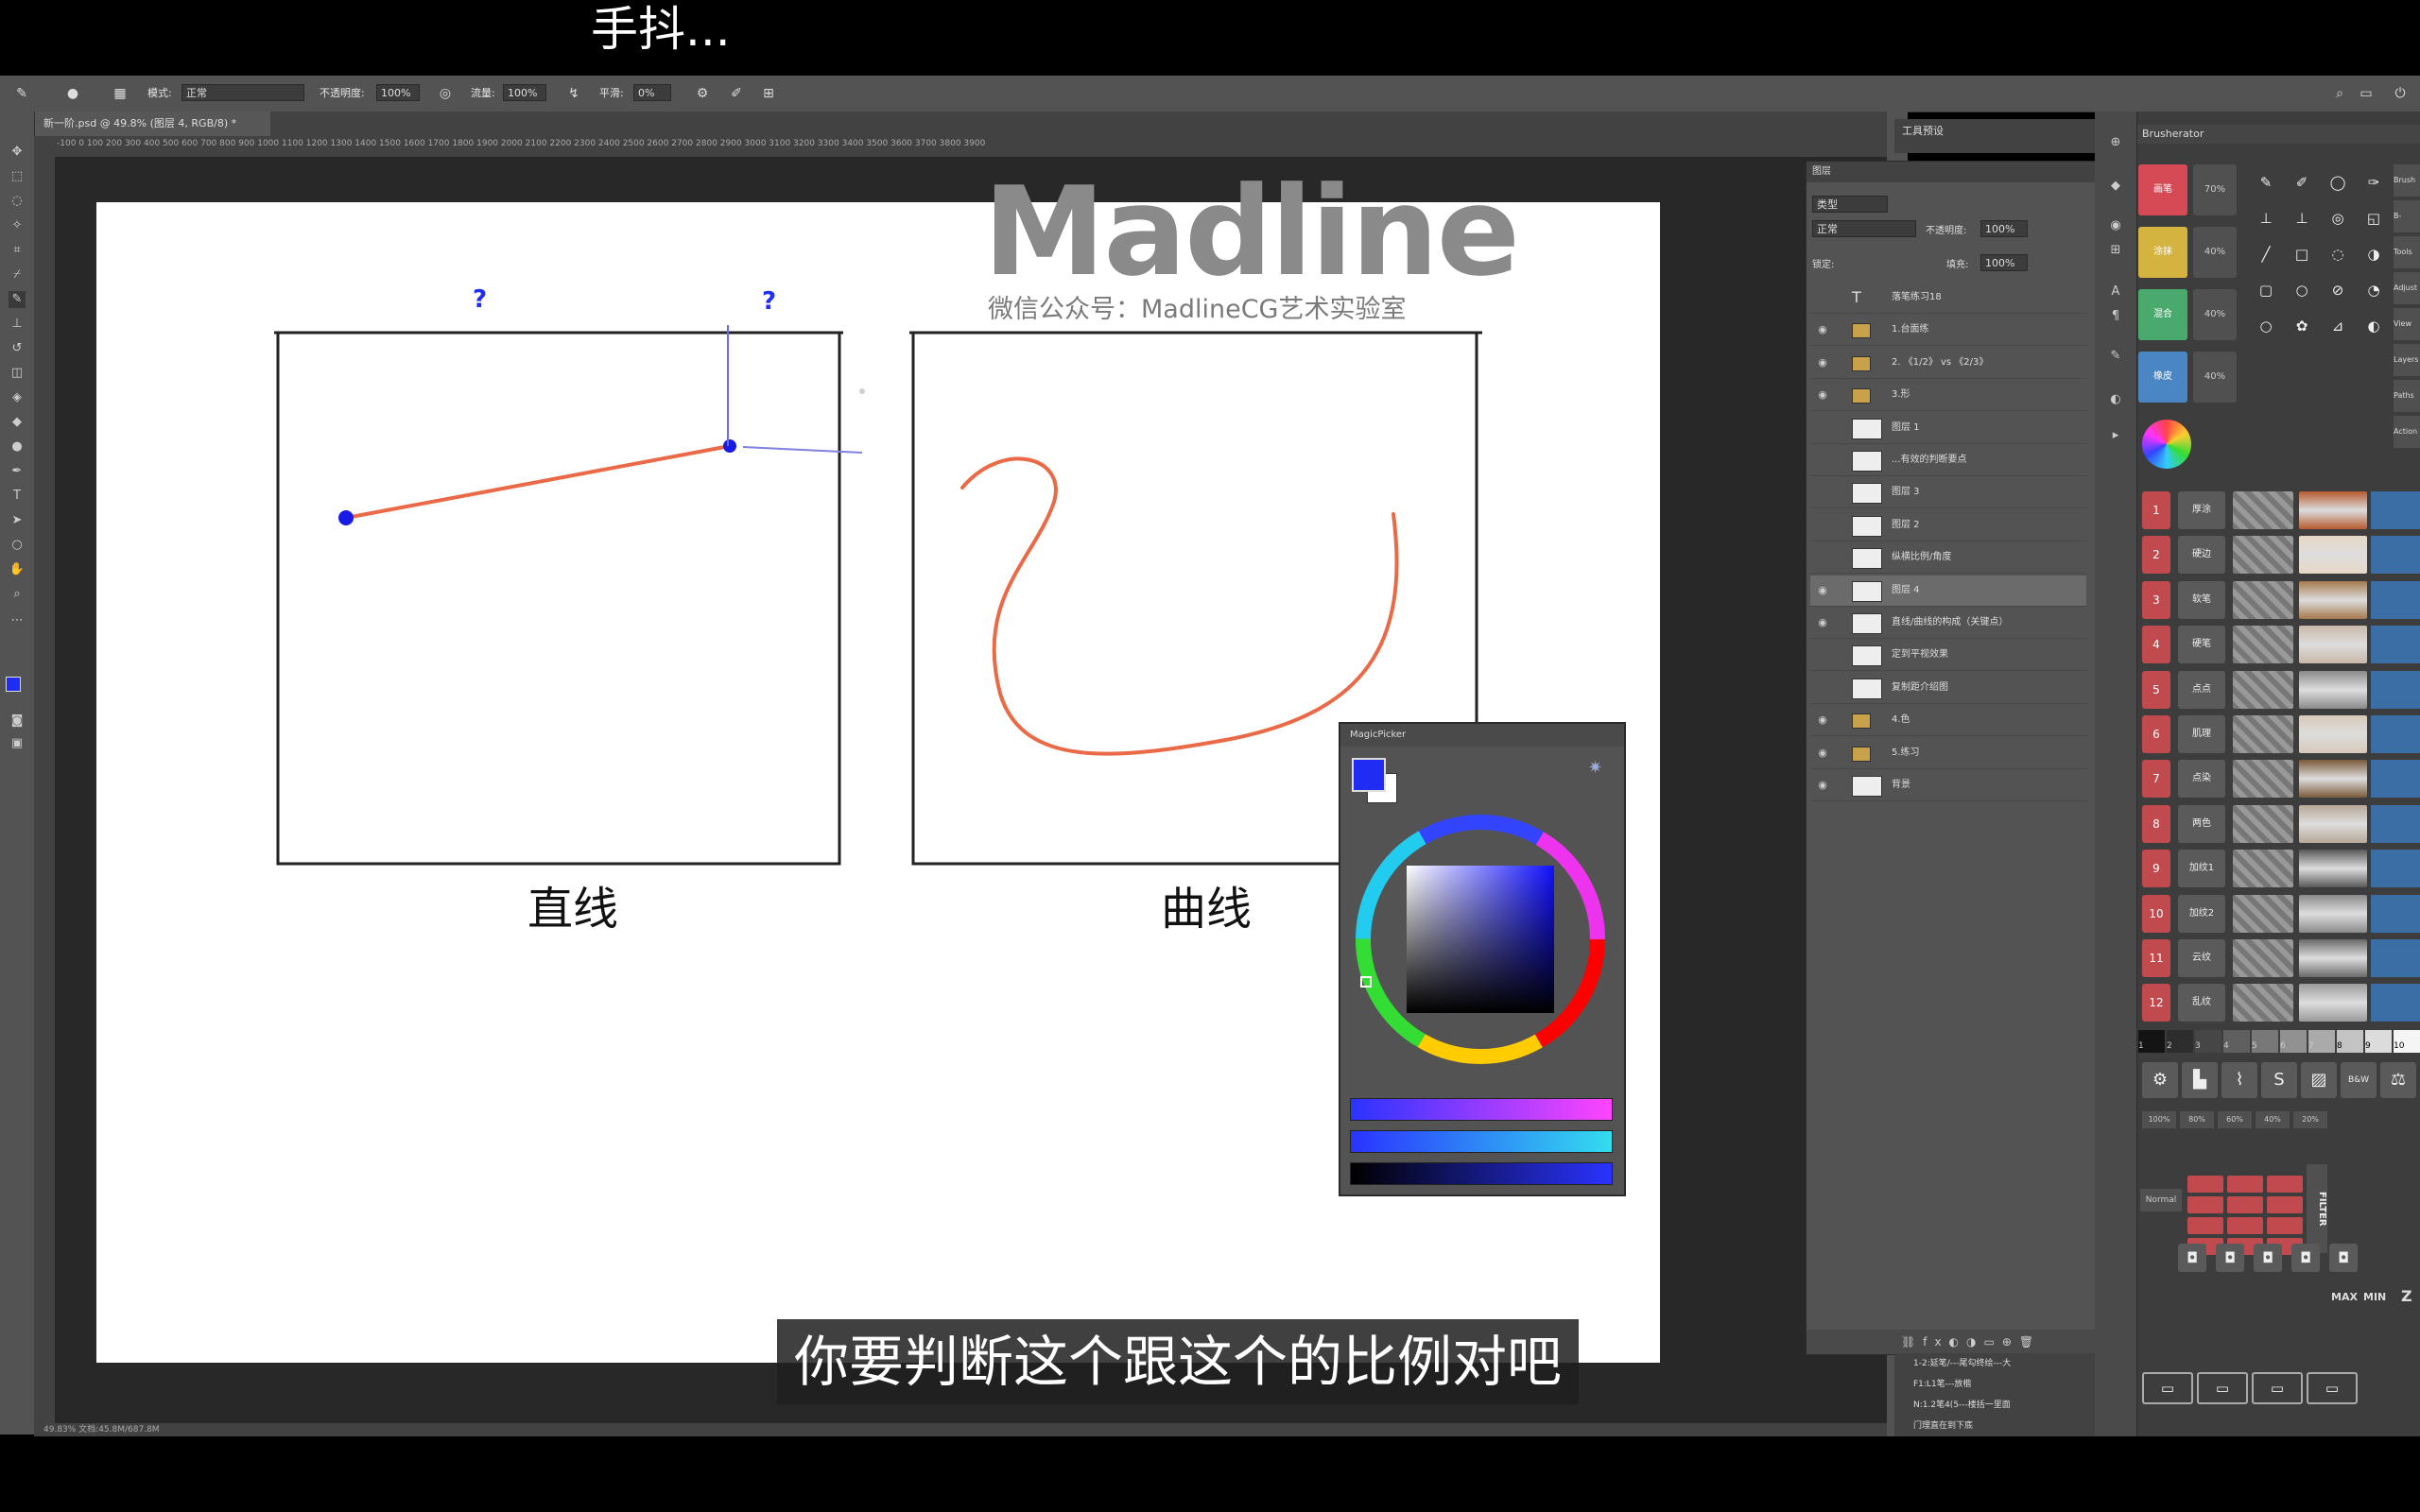 The image size is (2420, 1512). What do you see at coordinates (1994, 1384) in the screenshot?
I see `tool-preset-item: F1:L1笔---放楷` at bounding box center [1994, 1384].